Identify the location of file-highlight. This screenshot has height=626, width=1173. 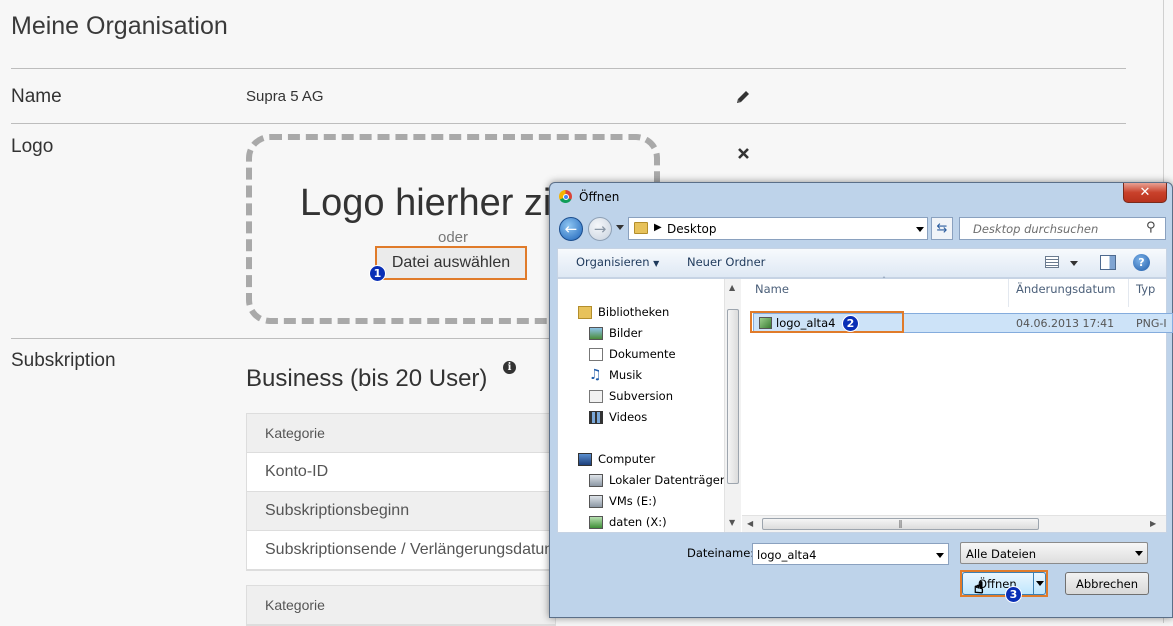
(827, 322).